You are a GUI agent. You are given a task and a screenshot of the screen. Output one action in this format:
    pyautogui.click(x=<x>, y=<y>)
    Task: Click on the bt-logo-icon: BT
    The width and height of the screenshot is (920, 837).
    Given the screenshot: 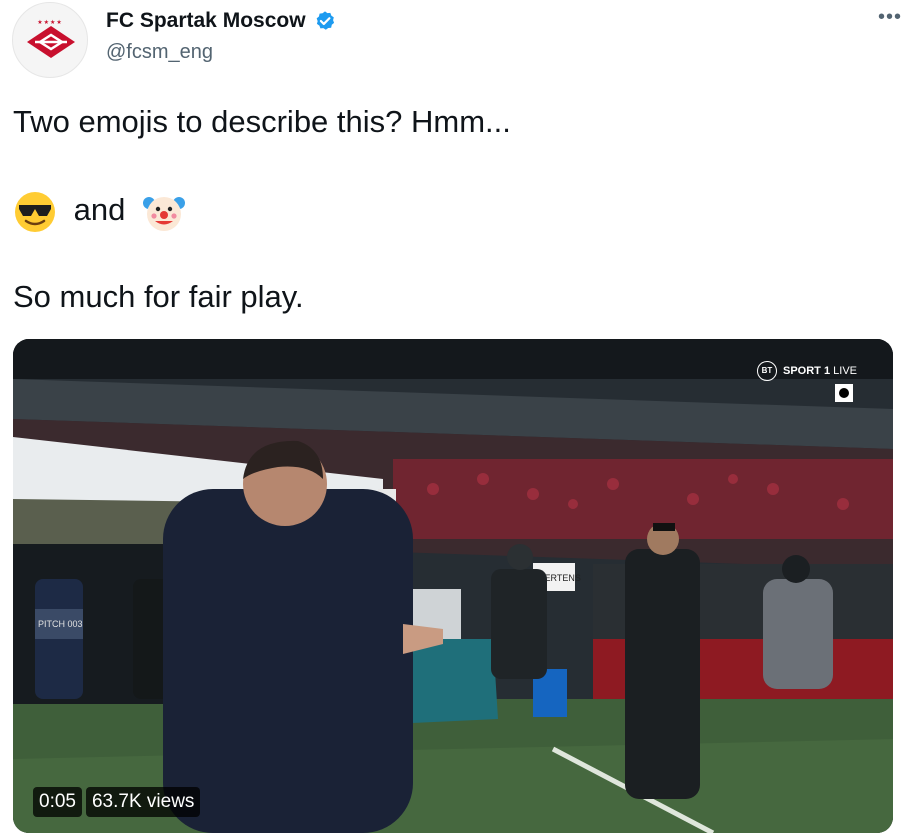 What is the action you would take?
    pyautogui.click(x=766, y=371)
    